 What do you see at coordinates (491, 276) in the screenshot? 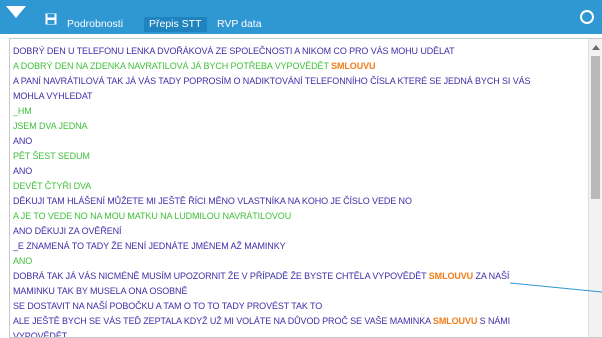
I see `transcript-text: ZA NAŠÍ` at bounding box center [491, 276].